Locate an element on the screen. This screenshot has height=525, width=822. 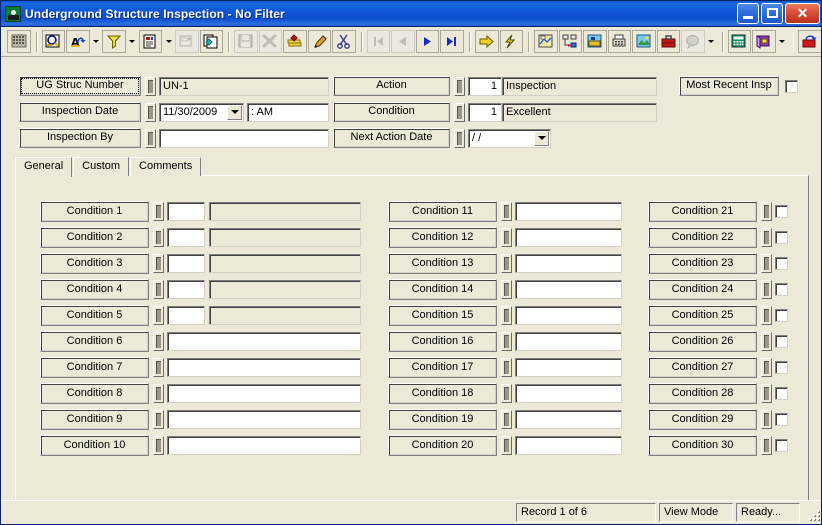
condition-14-field is located at coordinates (568, 289).